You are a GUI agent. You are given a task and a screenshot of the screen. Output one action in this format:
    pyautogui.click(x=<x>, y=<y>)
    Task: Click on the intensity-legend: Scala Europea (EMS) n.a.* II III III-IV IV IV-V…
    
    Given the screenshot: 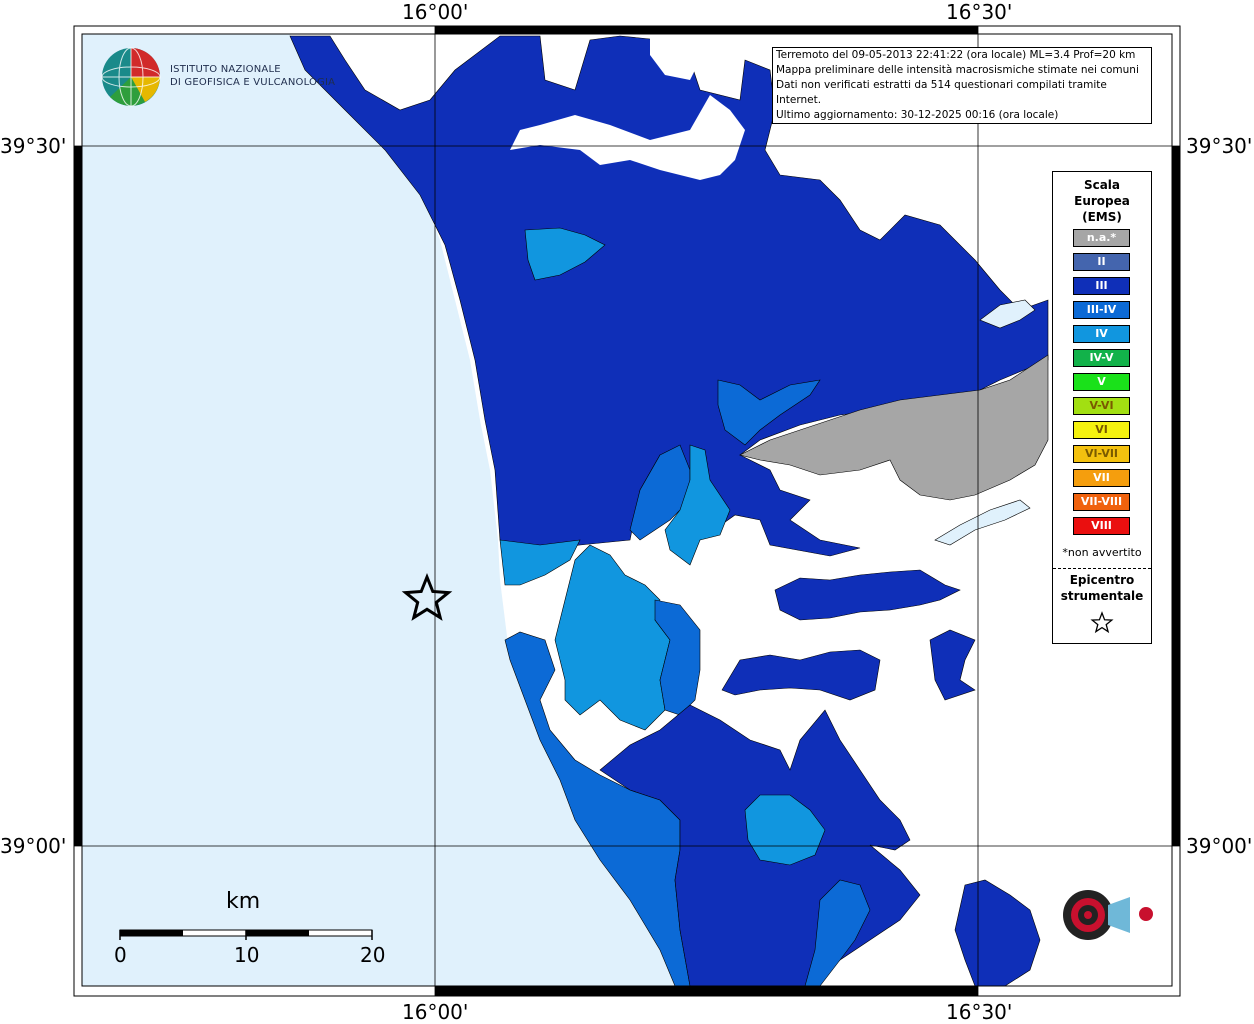 What is the action you would take?
    pyautogui.click(x=1102, y=407)
    